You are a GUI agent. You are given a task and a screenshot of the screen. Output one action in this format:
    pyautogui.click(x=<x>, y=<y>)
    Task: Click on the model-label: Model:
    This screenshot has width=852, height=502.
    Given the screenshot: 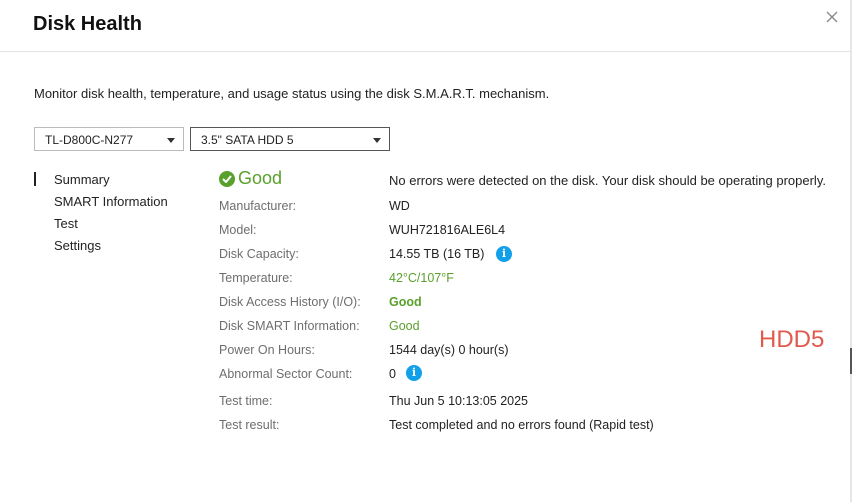 What is the action you would take?
    pyautogui.click(x=238, y=230)
    